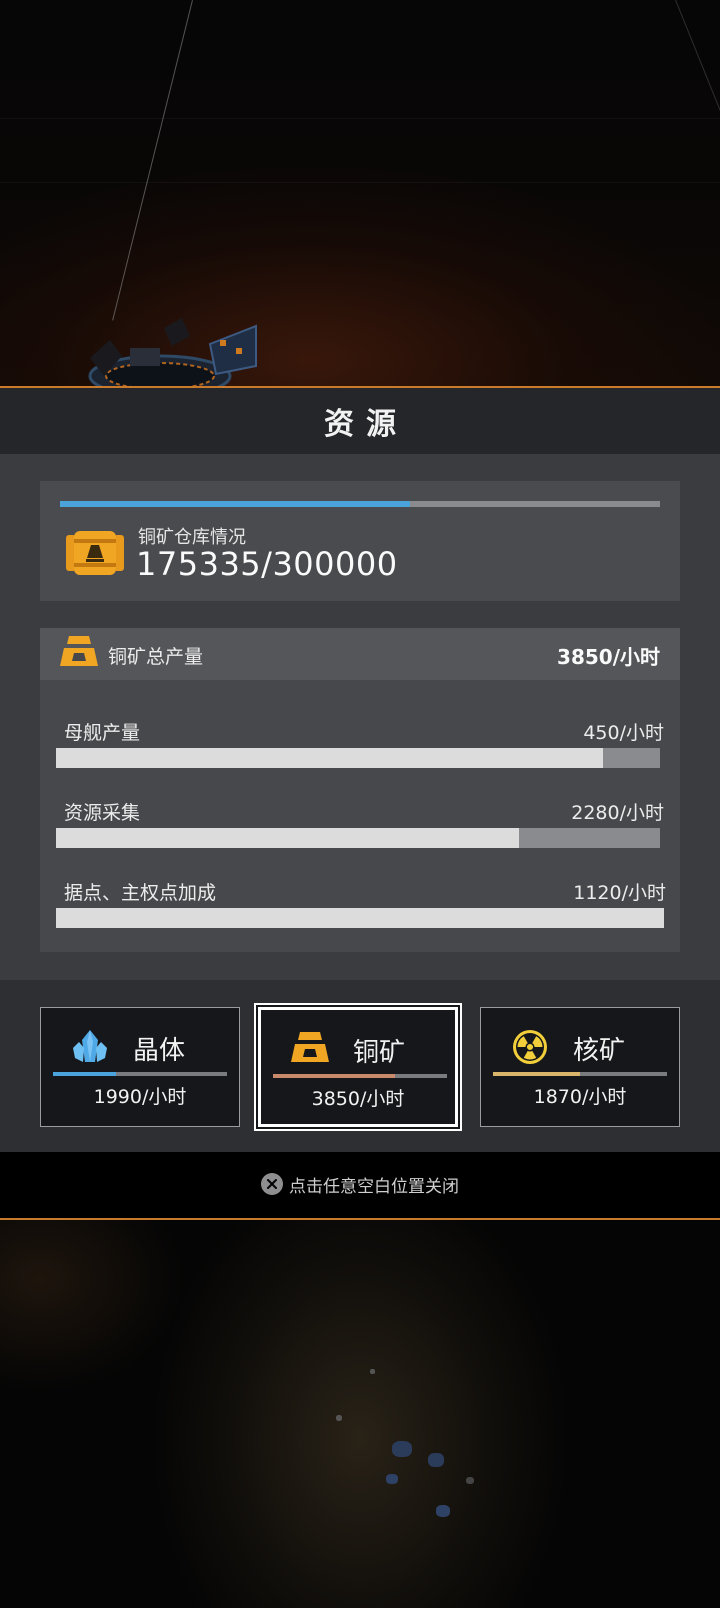 The image size is (720, 1608). What do you see at coordinates (90, 1046) in the screenshot?
I see `crystal-icon` at bounding box center [90, 1046].